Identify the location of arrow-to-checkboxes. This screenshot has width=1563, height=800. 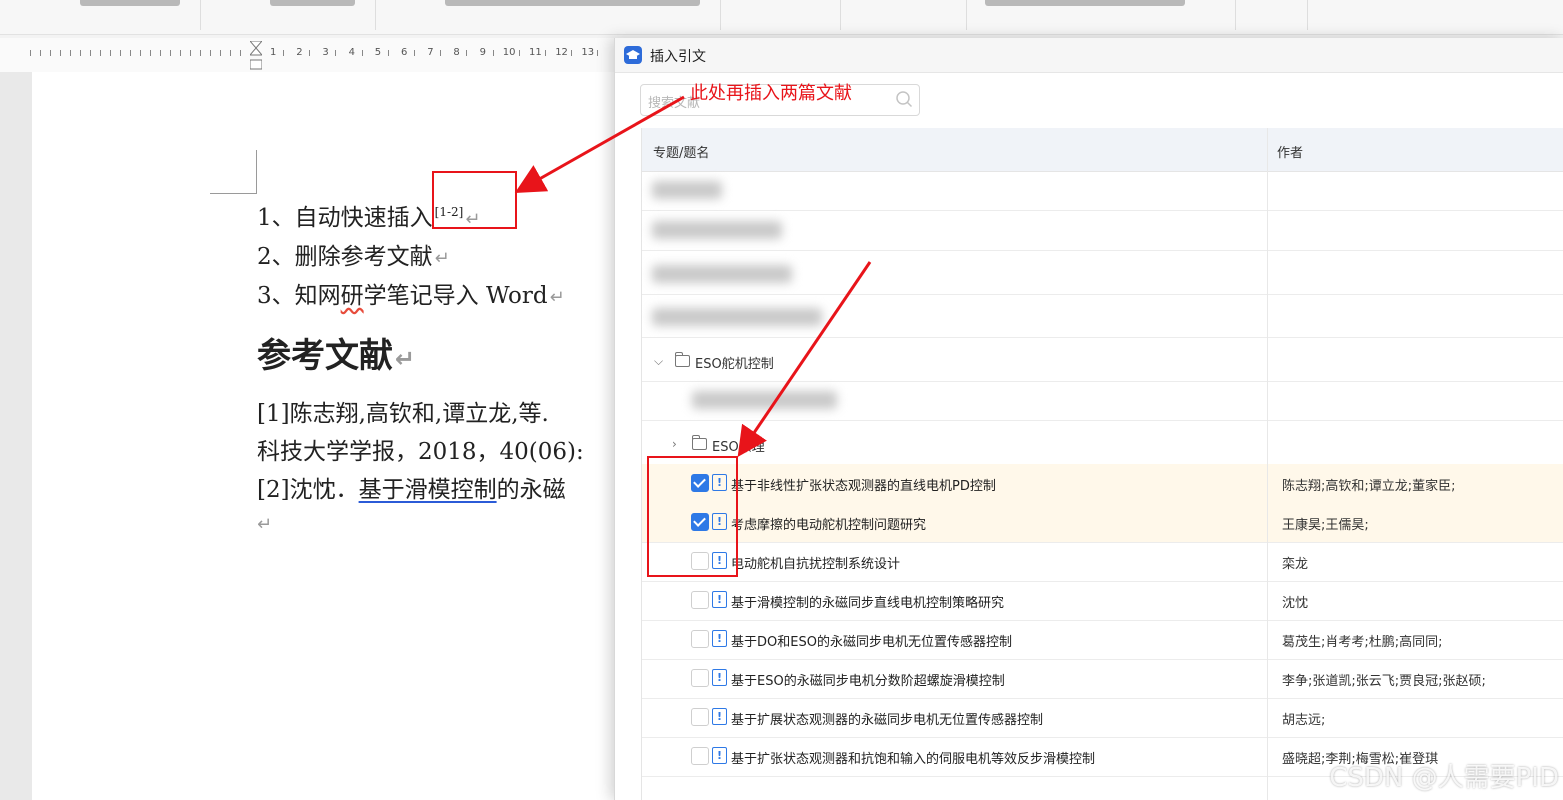
(804, 359).